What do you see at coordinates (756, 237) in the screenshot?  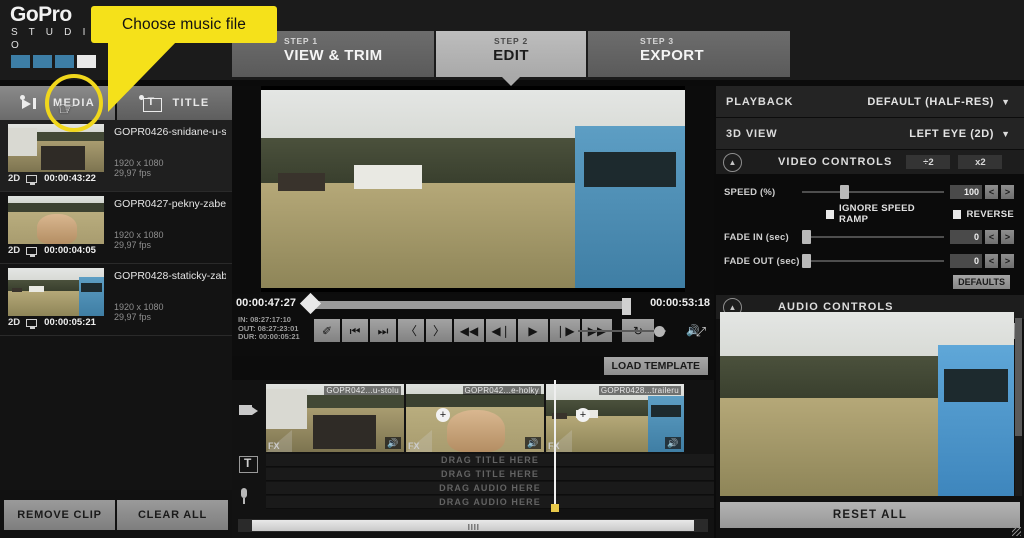 I see `fade-in-label: FADE IN (sec)` at bounding box center [756, 237].